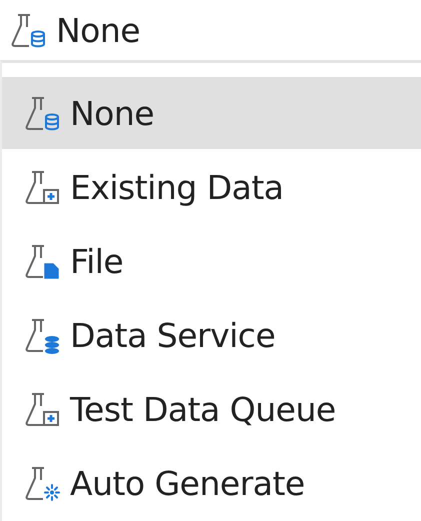 This screenshot has width=421, height=521. Describe the element at coordinates (211, 335) in the screenshot. I see `dropdown-option: Data Service` at that location.